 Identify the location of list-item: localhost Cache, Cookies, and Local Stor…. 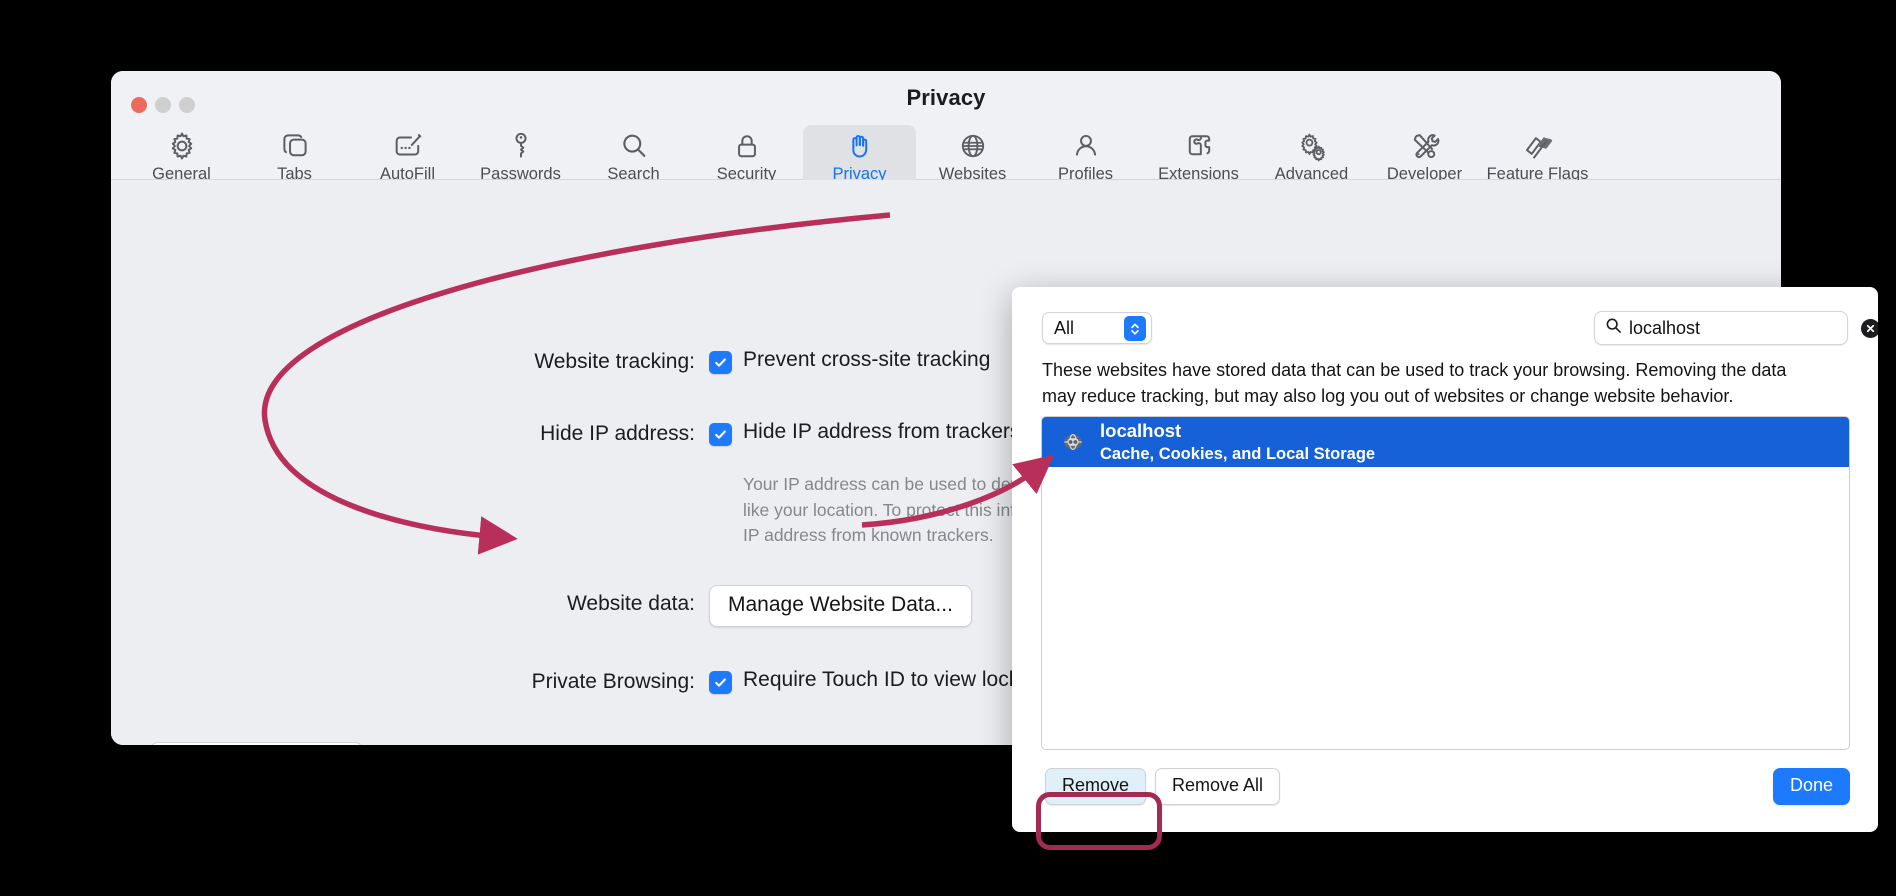
(1445, 442).